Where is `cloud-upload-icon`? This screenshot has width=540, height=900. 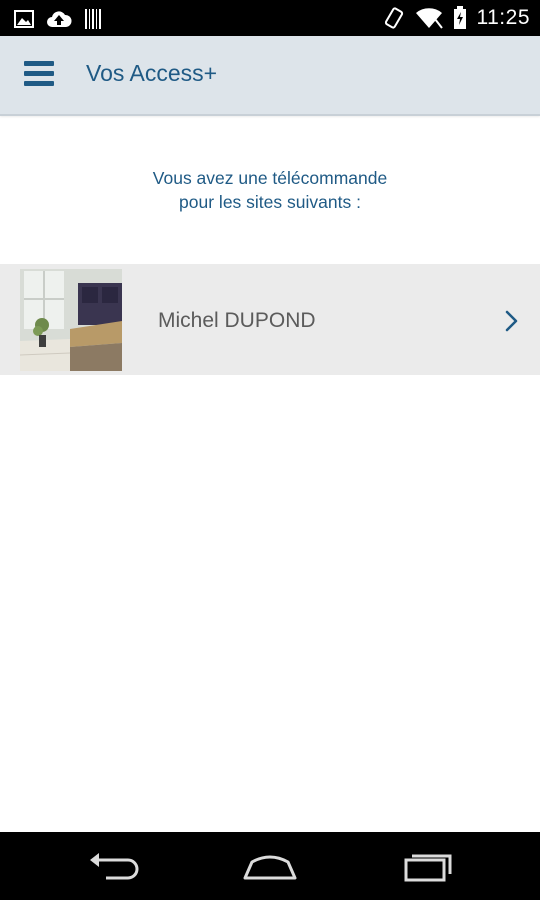 cloud-upload-icon is located at coordinates (59, 19).